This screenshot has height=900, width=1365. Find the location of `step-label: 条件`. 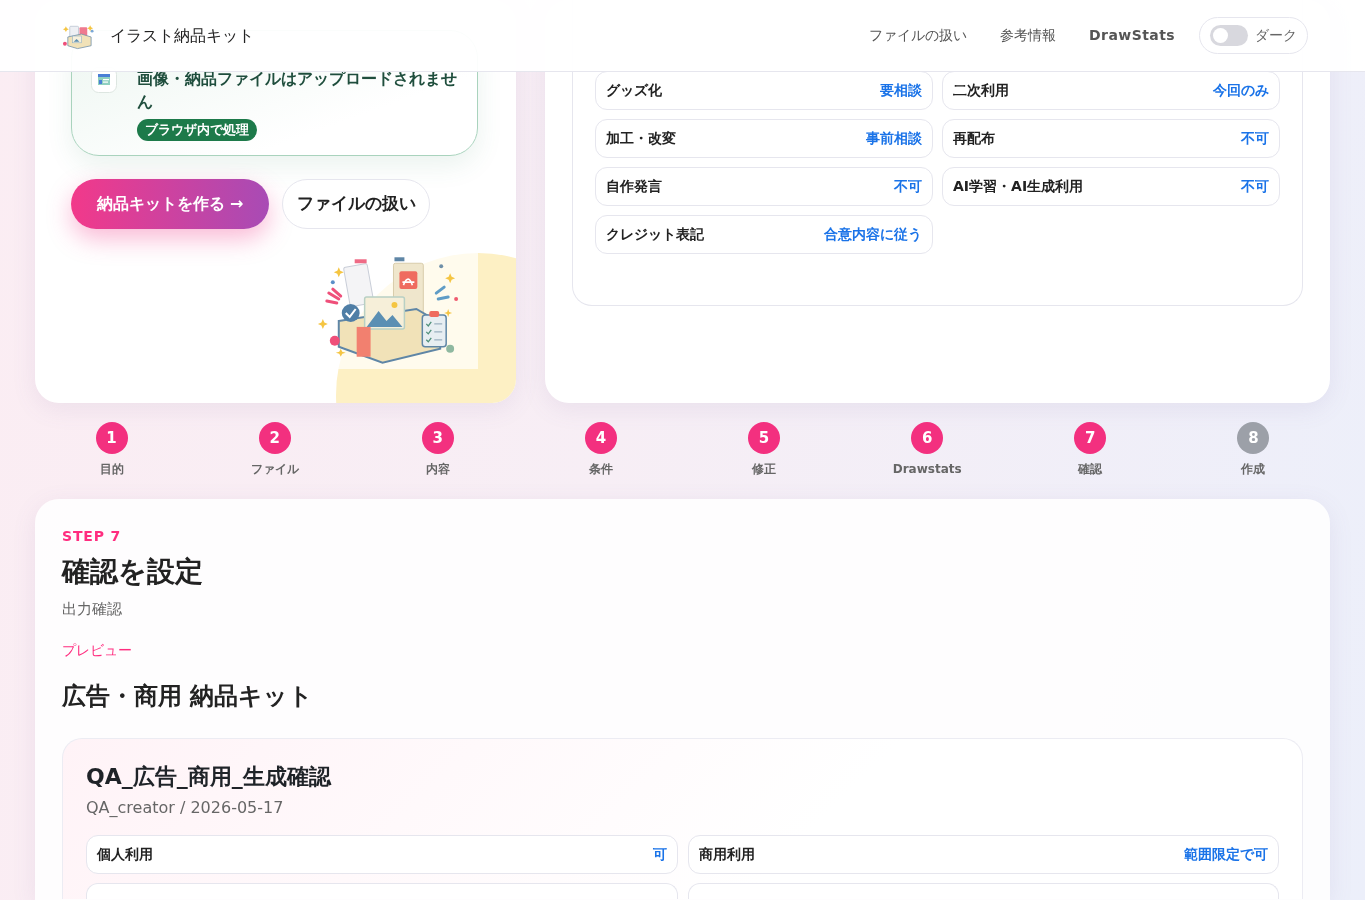

step-label: 条件 is located at coordinates (600, 469).